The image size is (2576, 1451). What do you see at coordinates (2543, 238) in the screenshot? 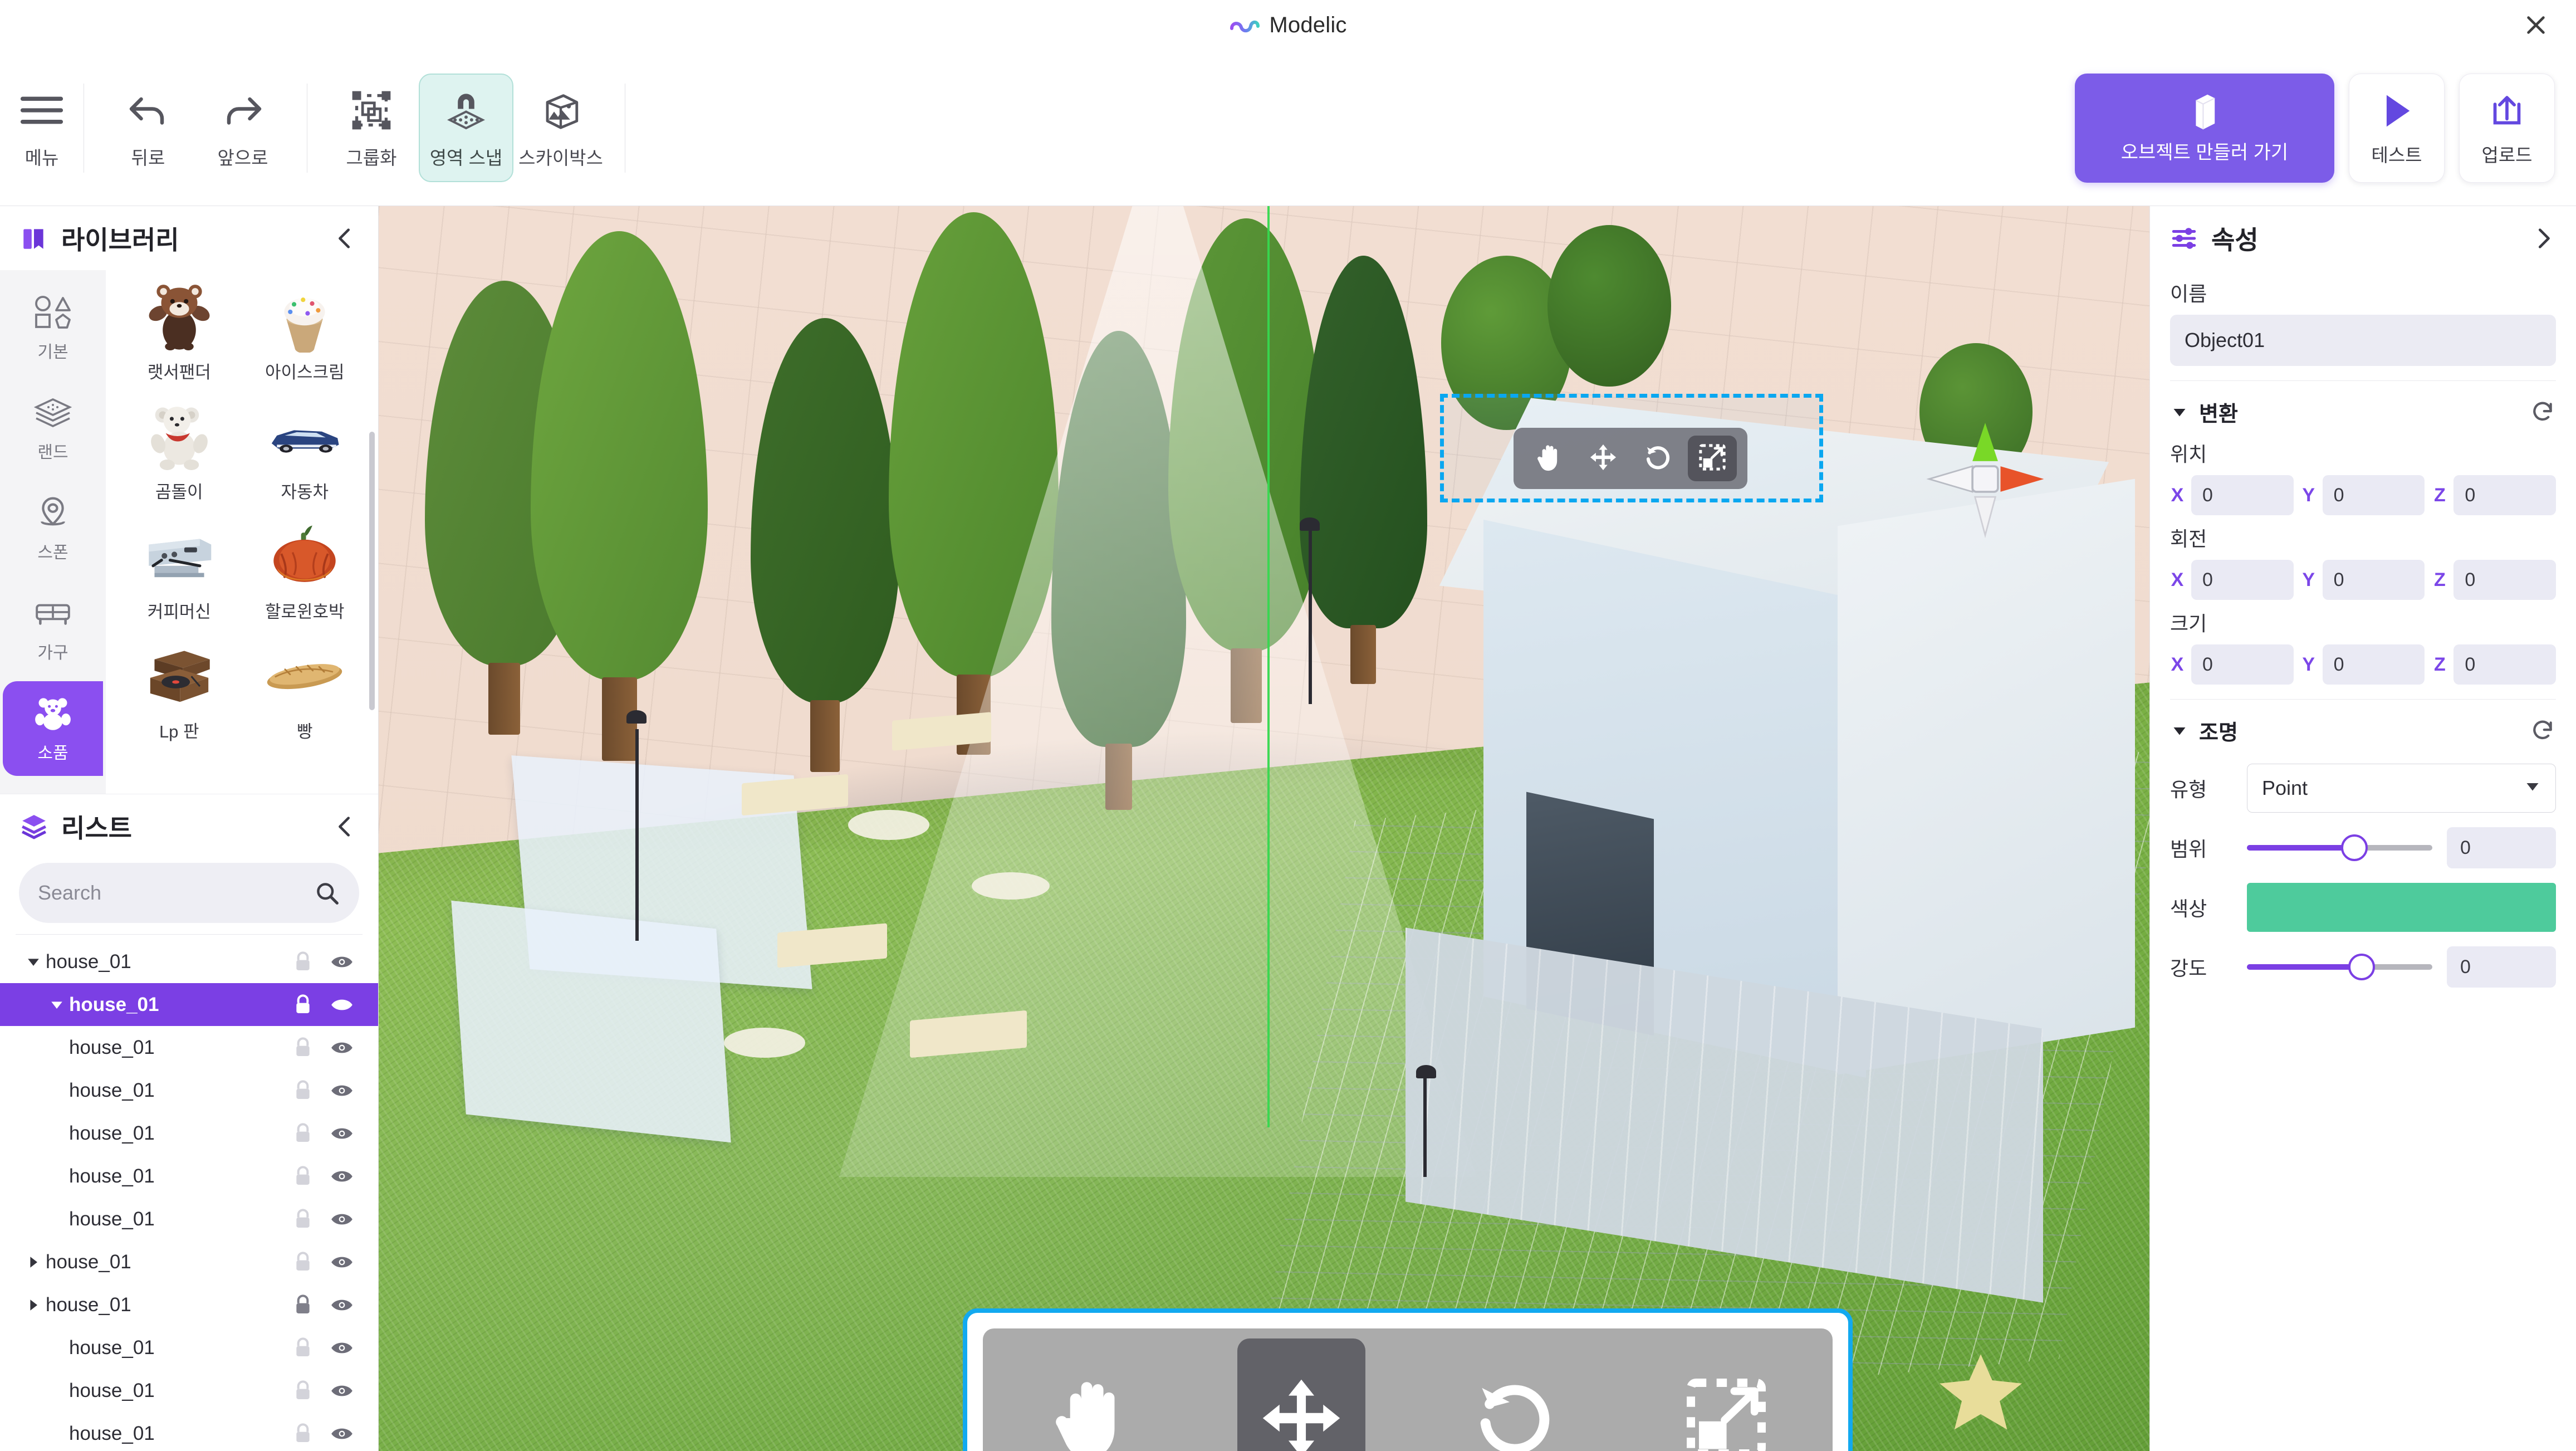
I see `properties-collapse-chevron-right-icon` at bounding box center [2543, 238].